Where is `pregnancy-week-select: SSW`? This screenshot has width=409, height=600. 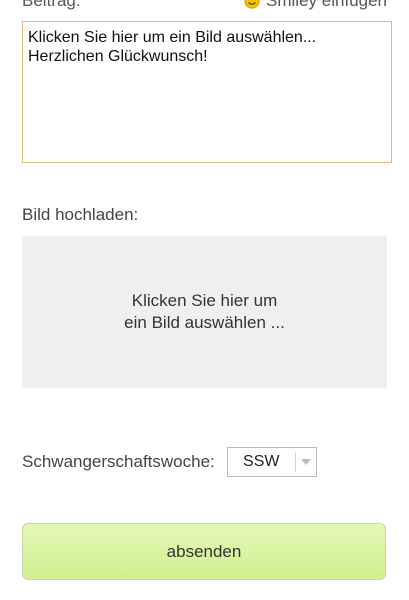
pregnancy-week-select: SSW is located at coordinates (271, 462).